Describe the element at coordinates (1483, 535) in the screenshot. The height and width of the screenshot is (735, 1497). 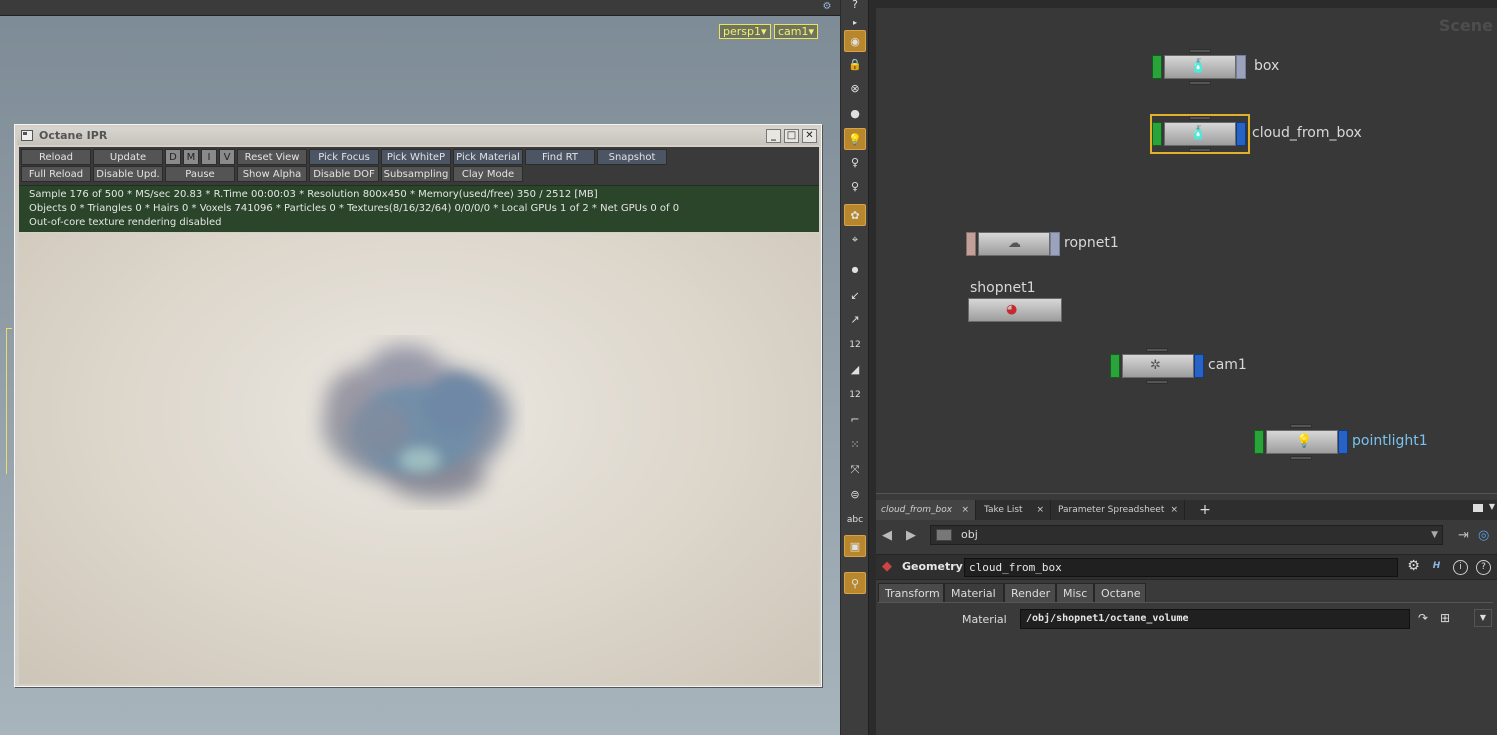
I see `link-pane-icon: ◎` at that location.